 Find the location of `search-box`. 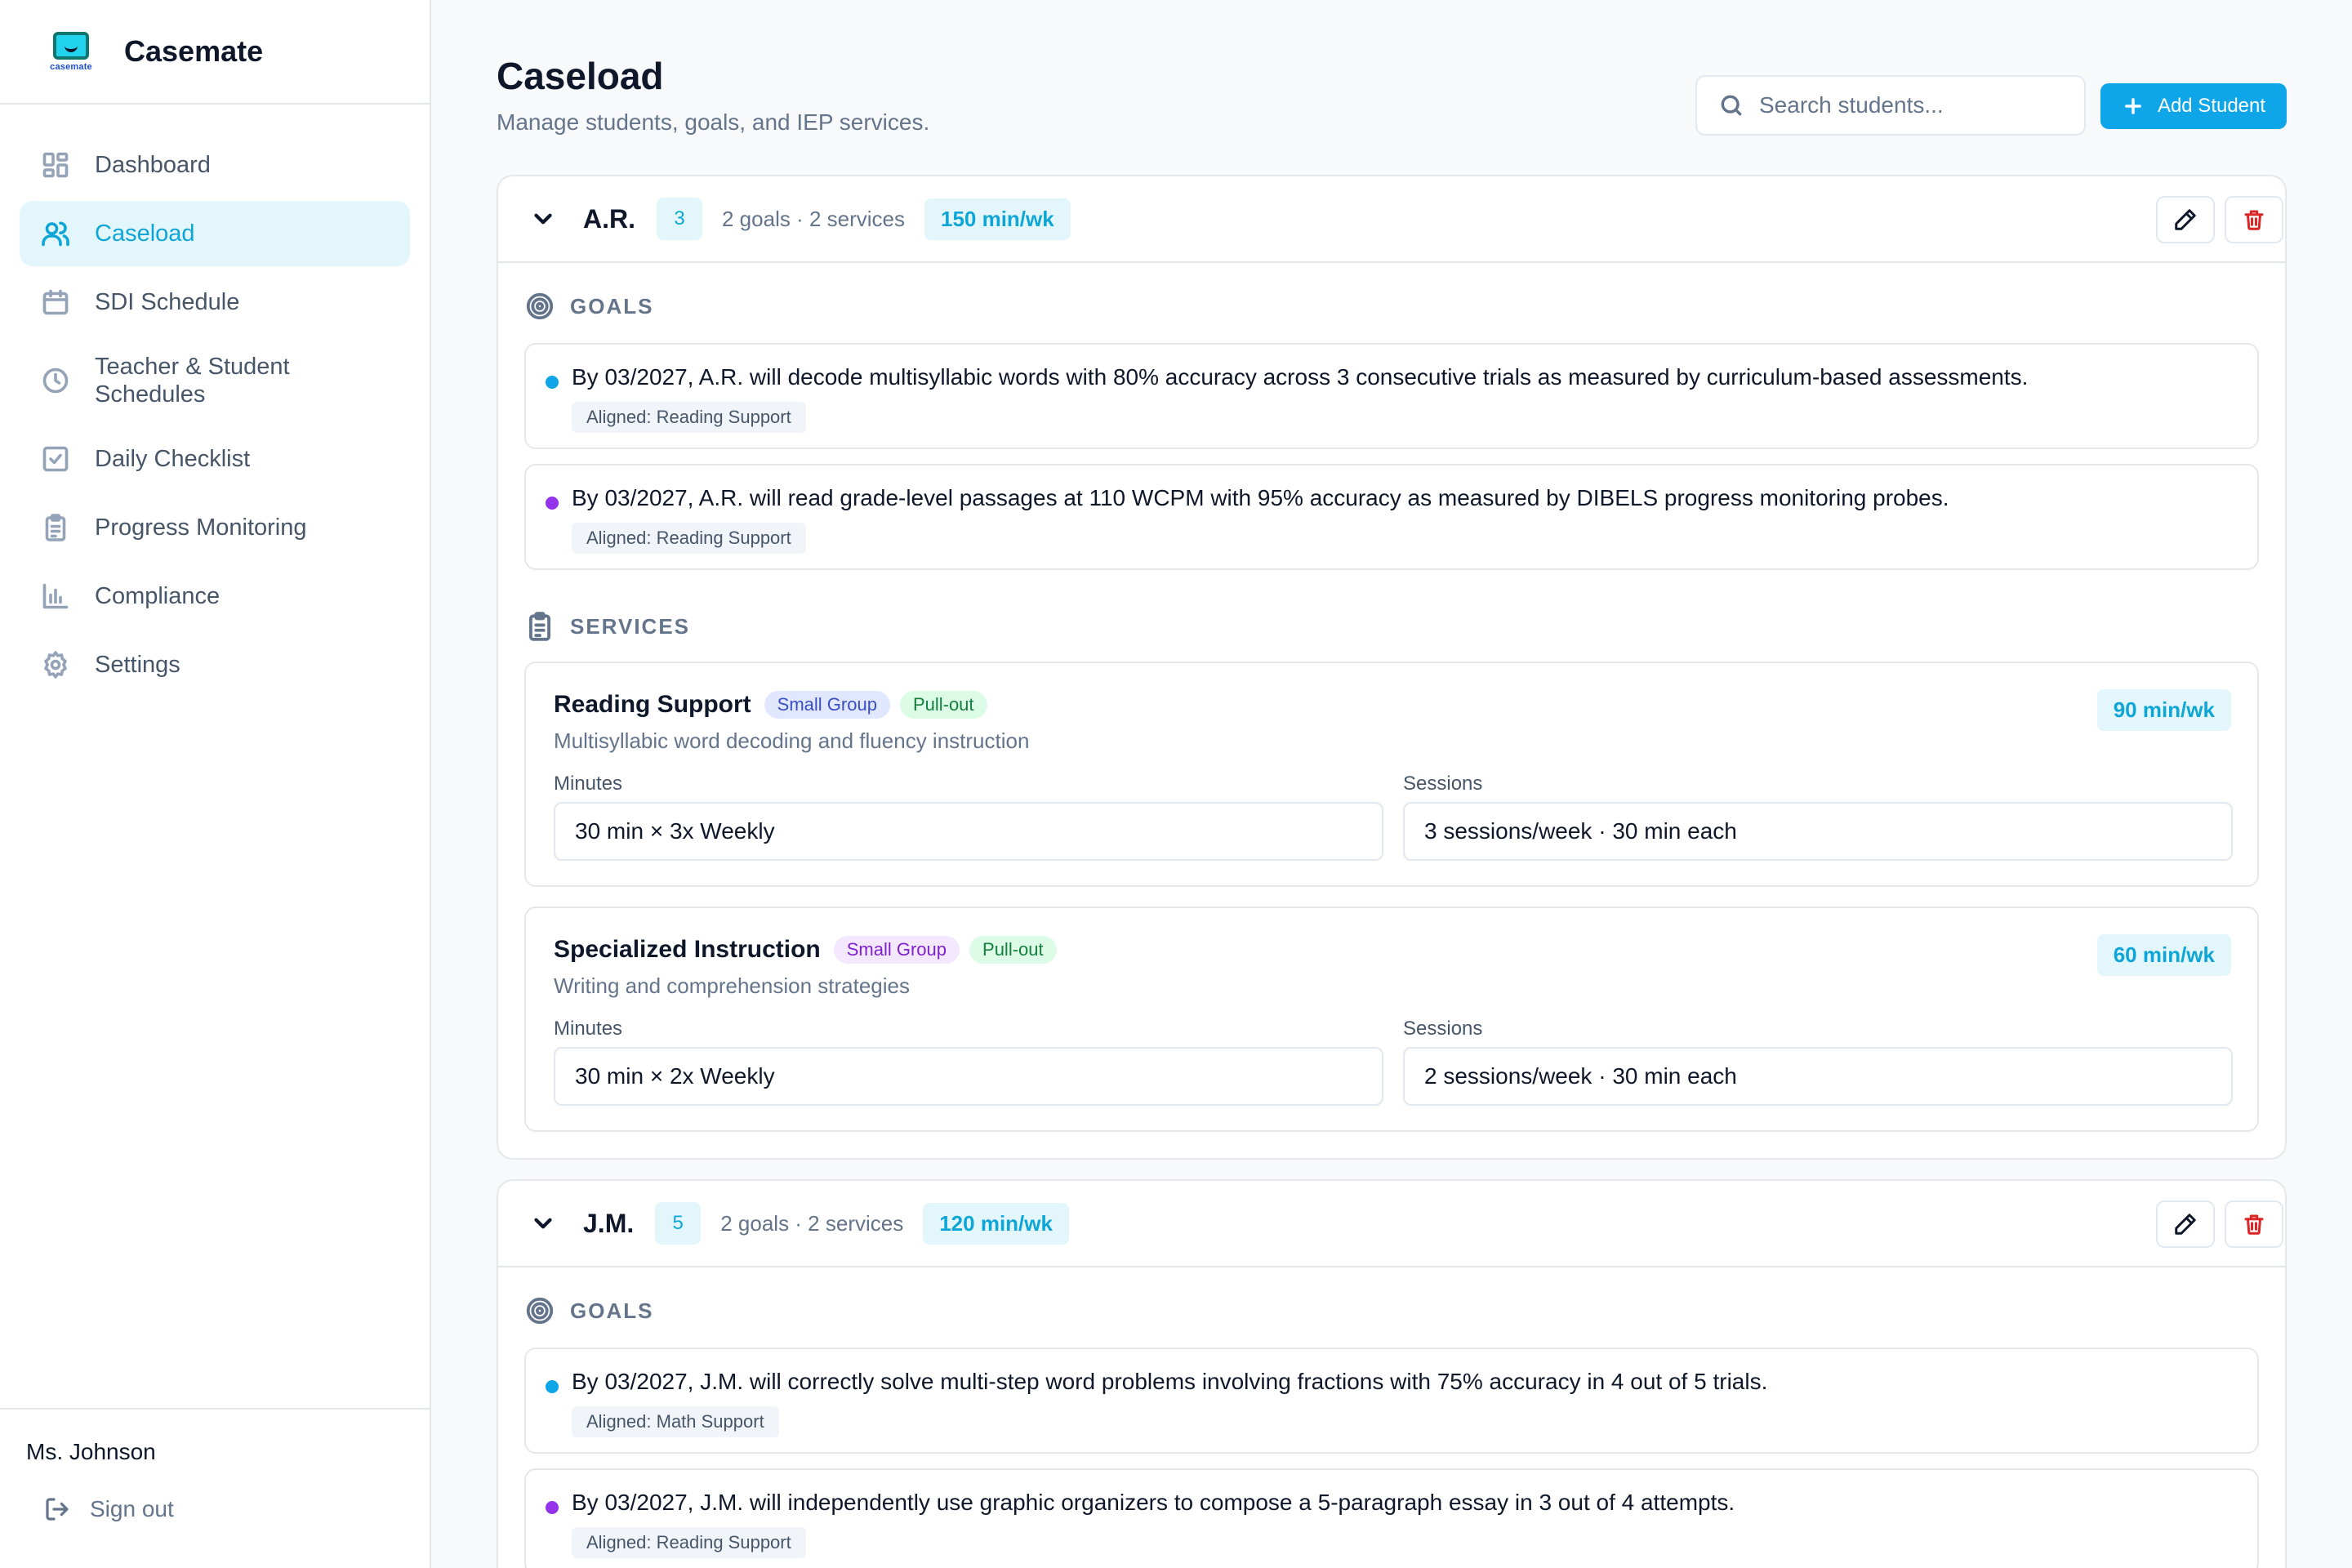

search-box is located at coordinates (1891, 106).